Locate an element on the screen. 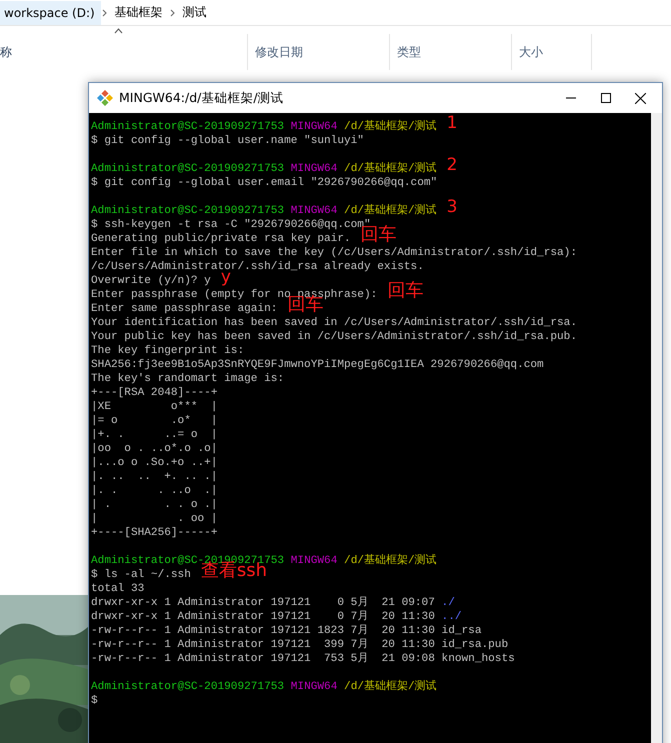  terminal-line: /c/Users/Administrator/.ssh/id_rsa already exists. is located at coordinates (257, 266).